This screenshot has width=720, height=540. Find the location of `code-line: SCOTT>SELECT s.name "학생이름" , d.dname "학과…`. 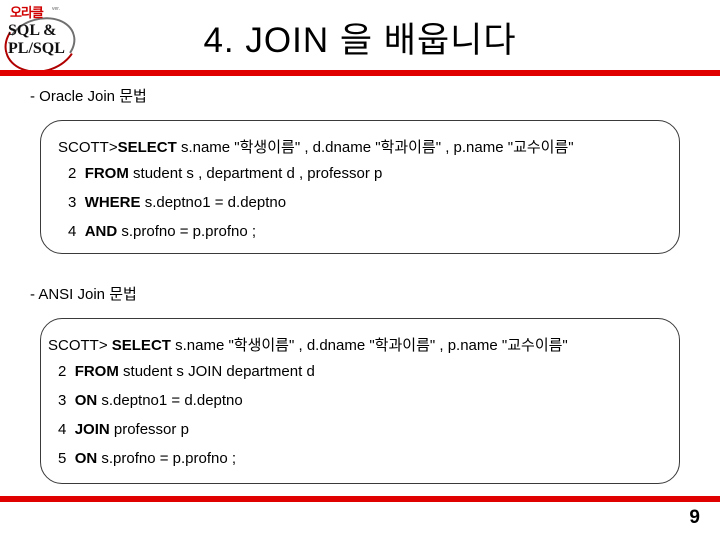

code-line: SCOTT>SELECT s.name "학생이름" , d.dname "학과… is located at coordinates (316, 146).